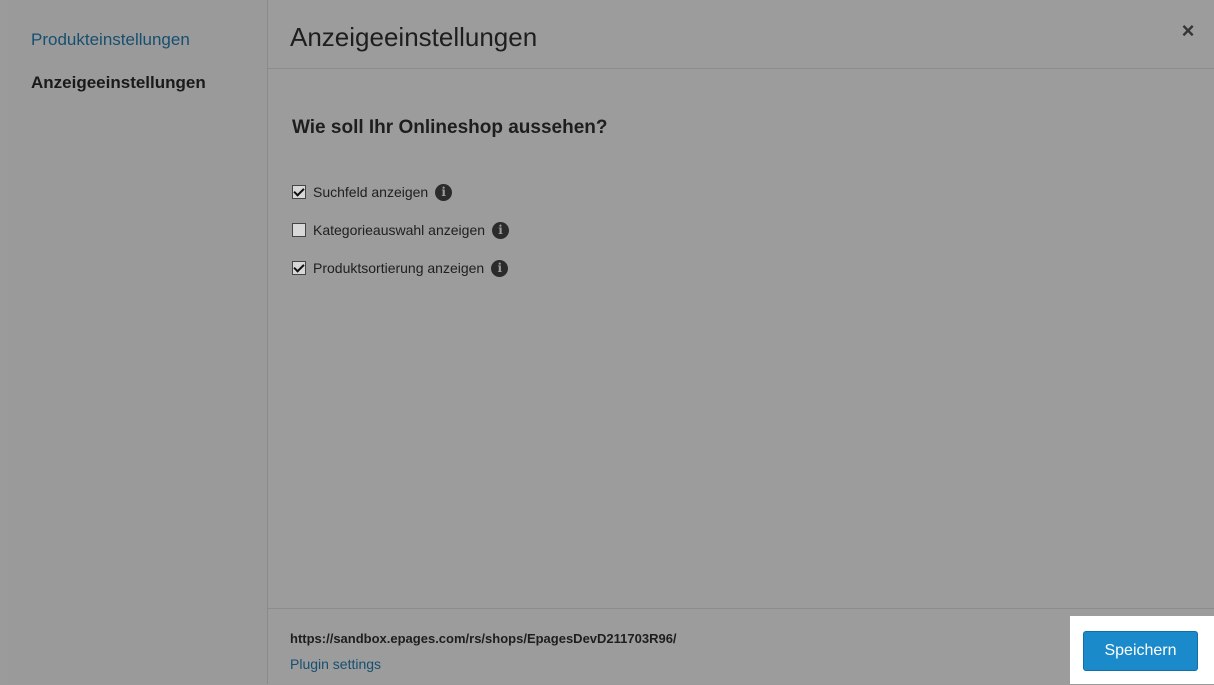  Describe the element at coordinates (299, 268) in the screenshot. I see `checkbox-produktsortierung` at that location.